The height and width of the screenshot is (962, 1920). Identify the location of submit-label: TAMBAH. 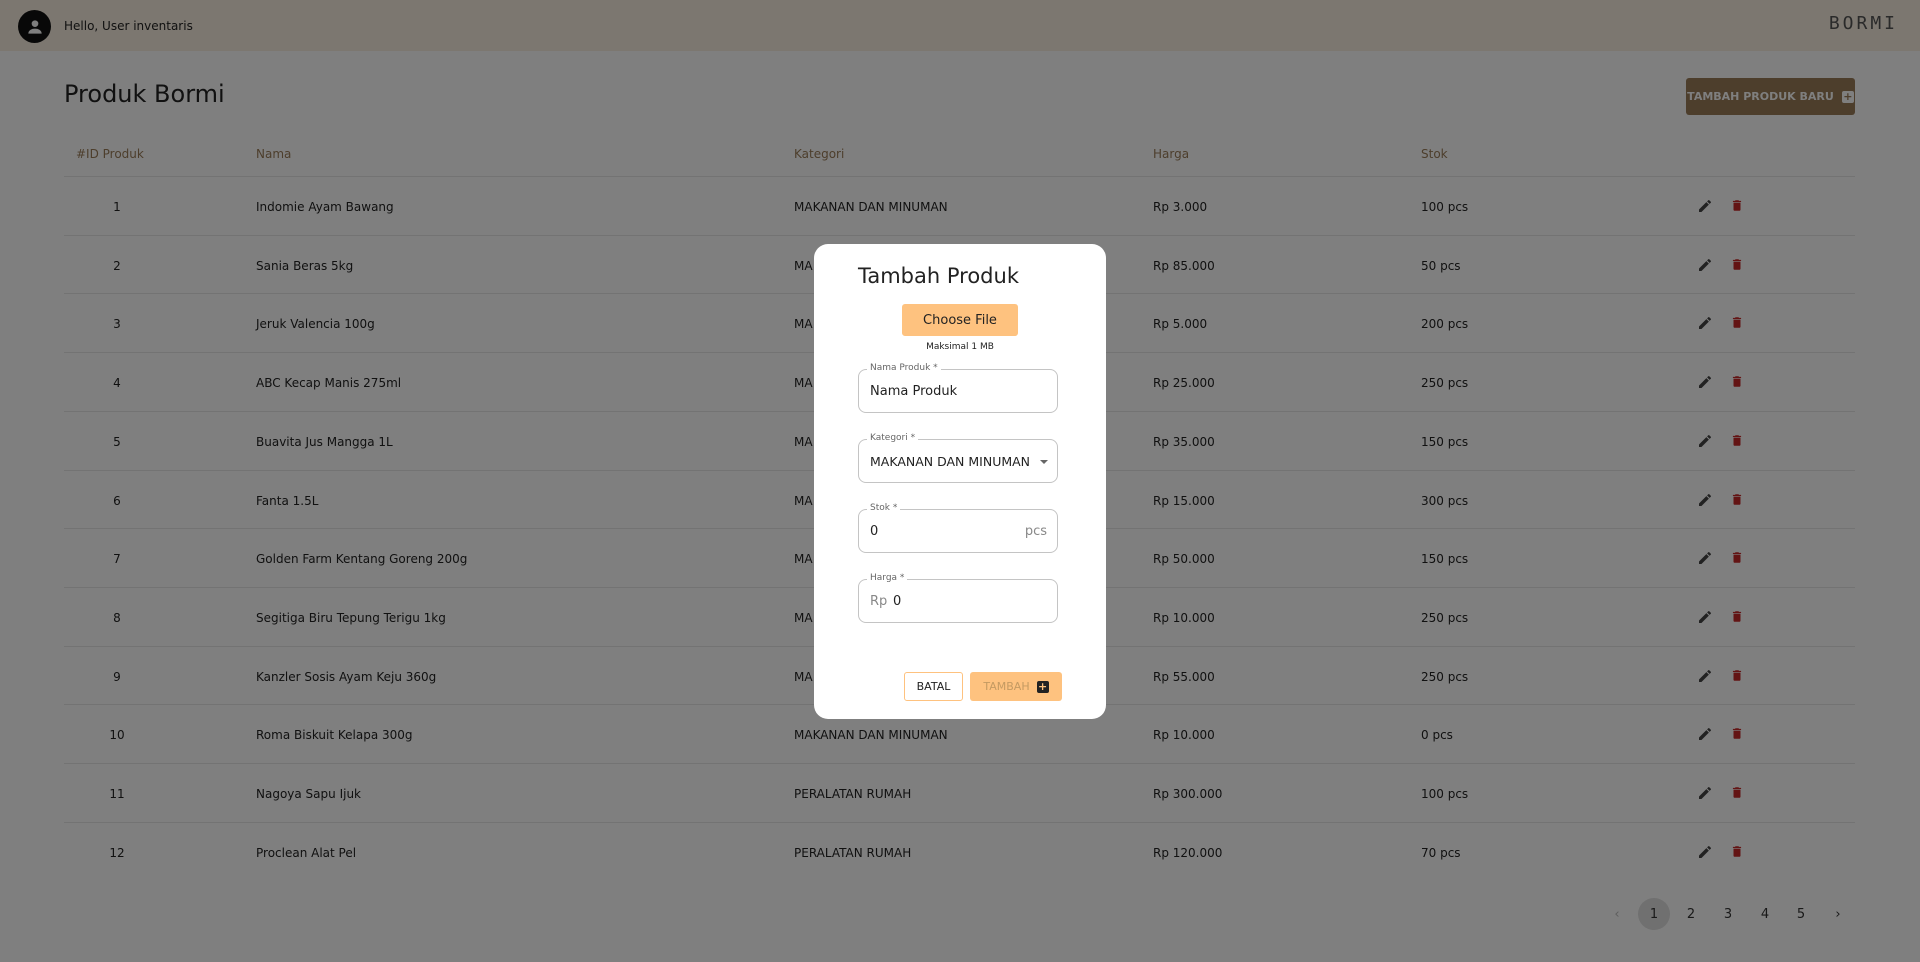
(1006, 686).